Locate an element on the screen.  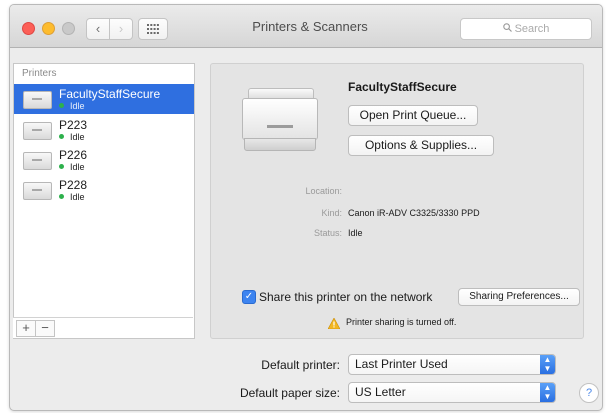
printer-large-icon is located at coordinates (280, 119).